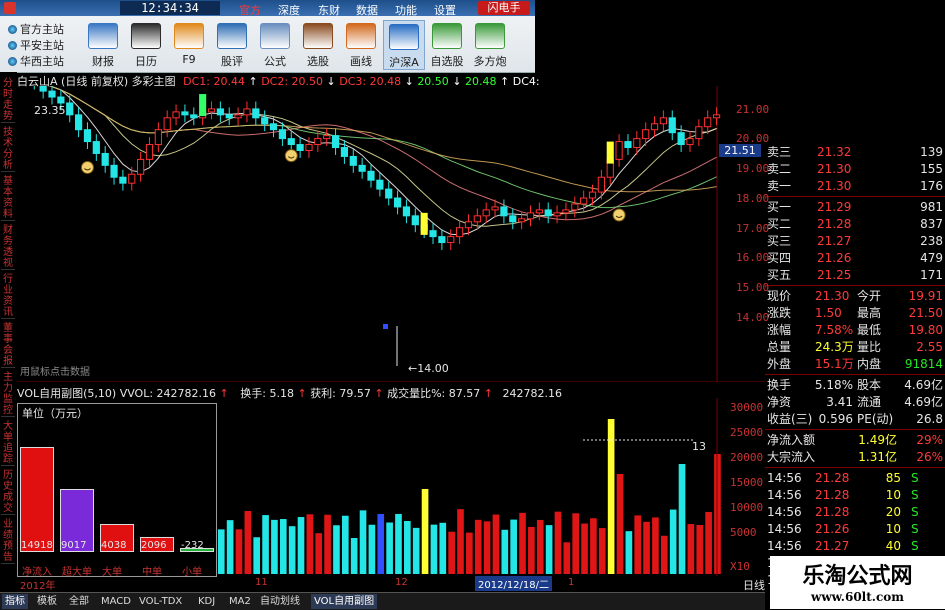  What do you see at coordinates (931, 207) in the screenshot?
I see `quote-cell: 981` at bounding box center [931, 207].